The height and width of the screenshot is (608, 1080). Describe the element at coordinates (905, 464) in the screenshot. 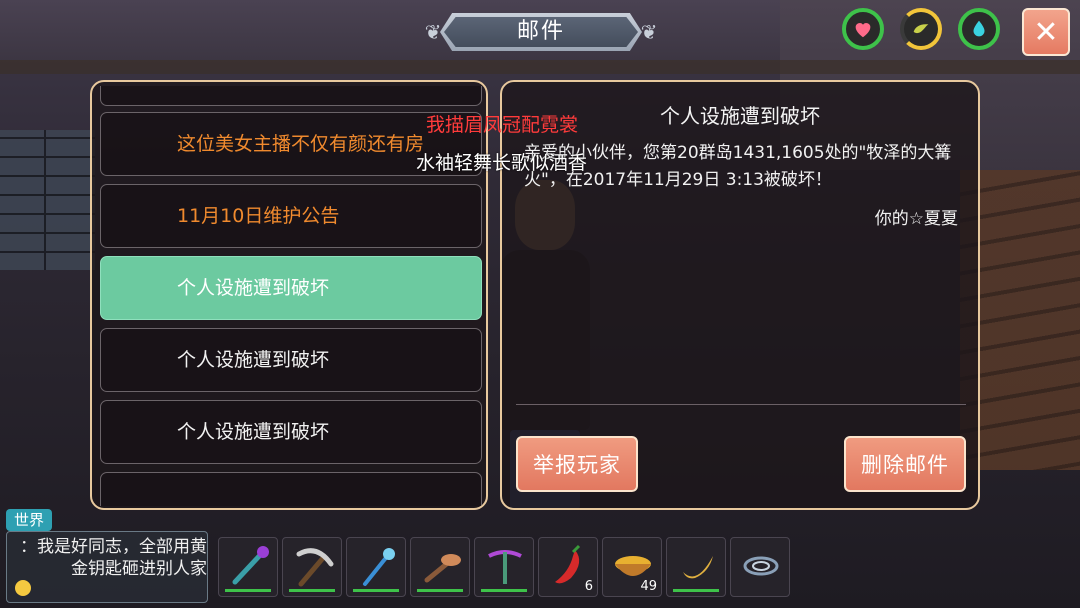

I see `delete-mail-button: 删除邮件` at that location.